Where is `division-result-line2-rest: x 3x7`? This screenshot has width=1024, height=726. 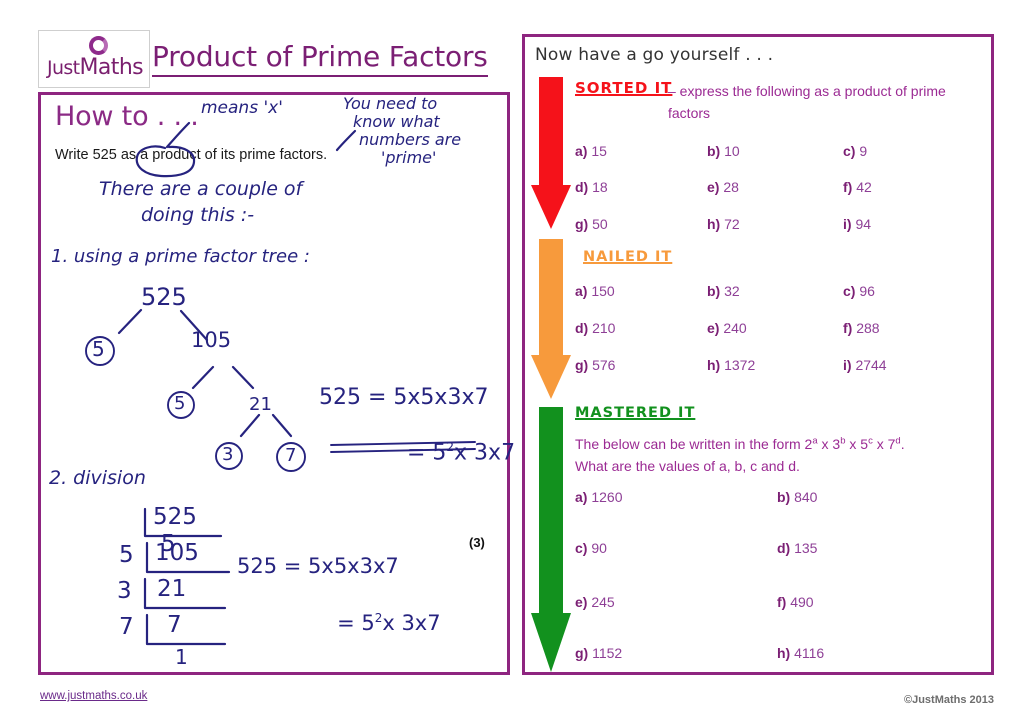
division-result-line2-rest: x 3x7 is located at coordinates (411, 622).